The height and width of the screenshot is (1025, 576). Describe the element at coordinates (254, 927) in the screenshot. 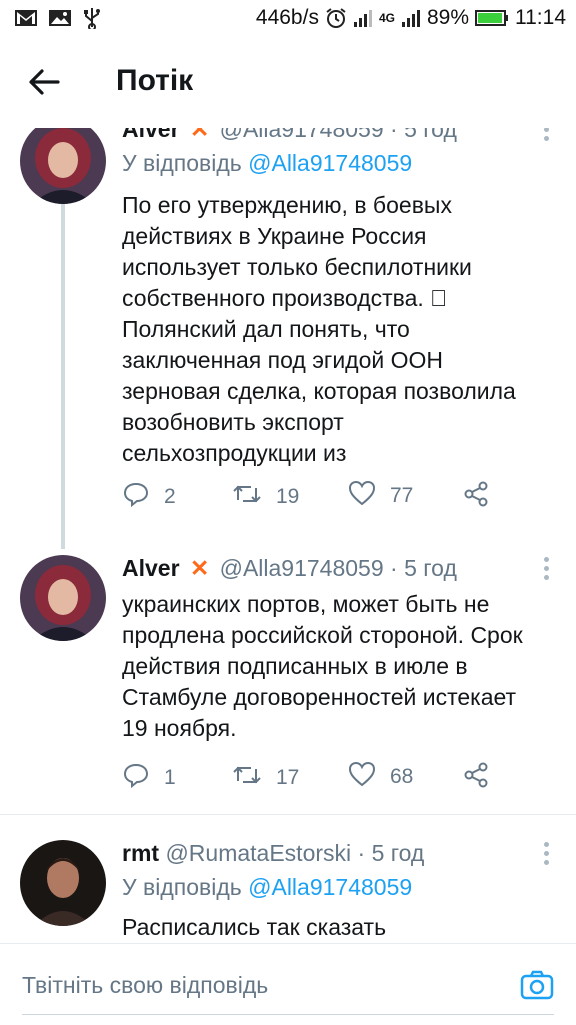

I see `tweet-text-line: Расписались так сказать` at that location.